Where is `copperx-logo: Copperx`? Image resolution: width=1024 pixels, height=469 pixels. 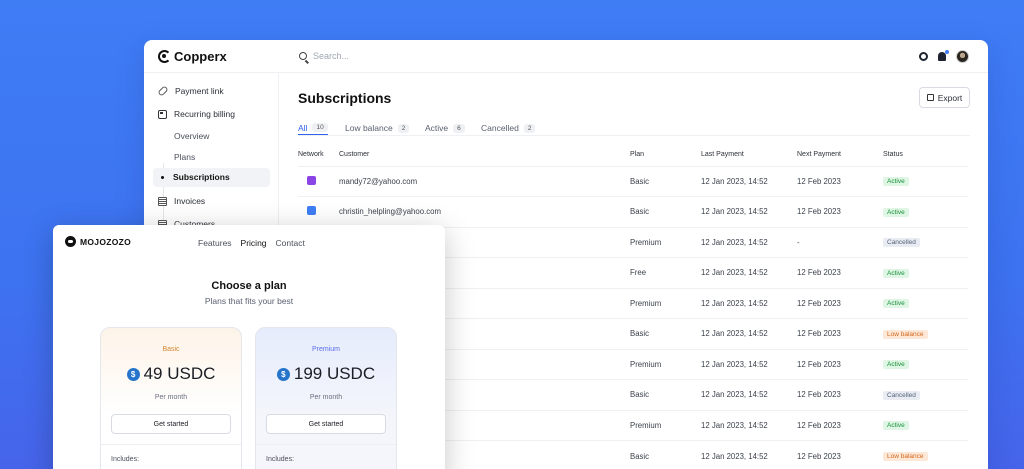 copperx-logo: Copperx is located at coordinates (192, 56).